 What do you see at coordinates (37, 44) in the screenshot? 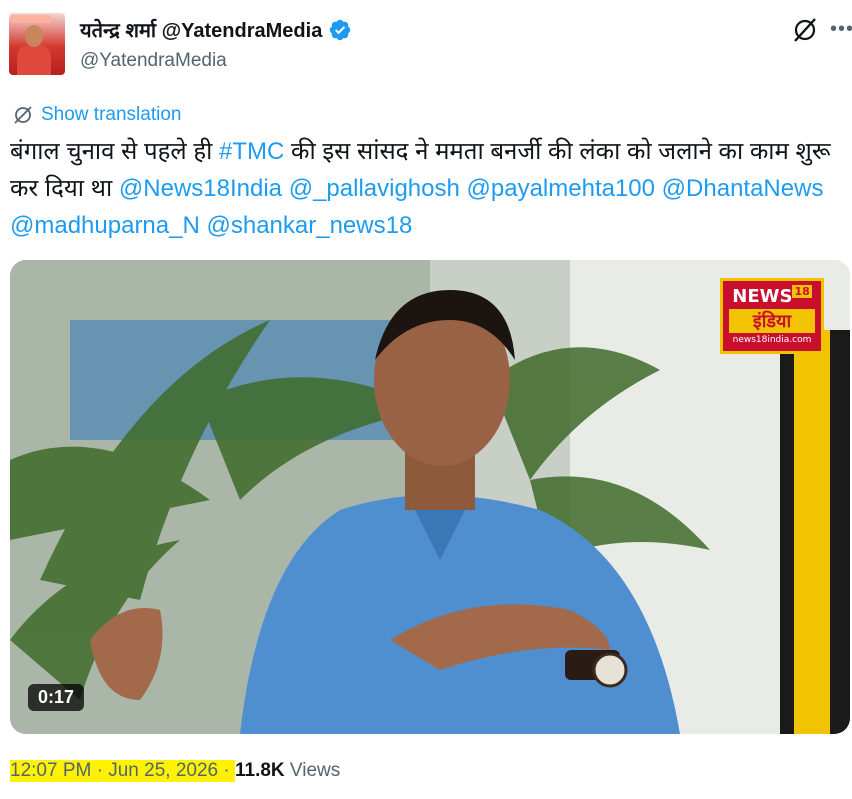
I see `avatar` at bounding box center [37, 44].